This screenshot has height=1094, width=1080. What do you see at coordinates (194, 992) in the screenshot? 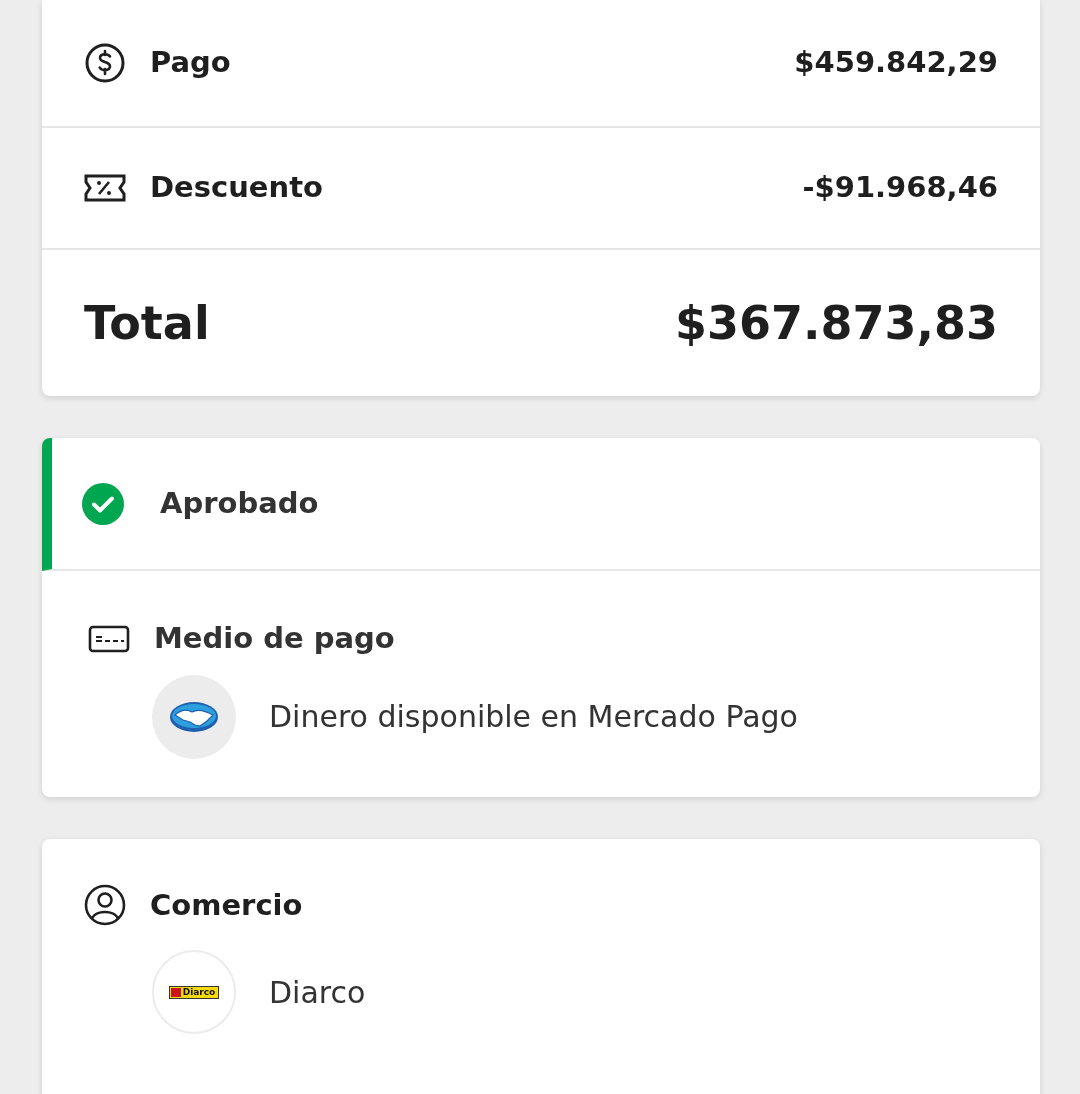
I see `merchant-logo: Diarco` at bounding box center [194, 992].